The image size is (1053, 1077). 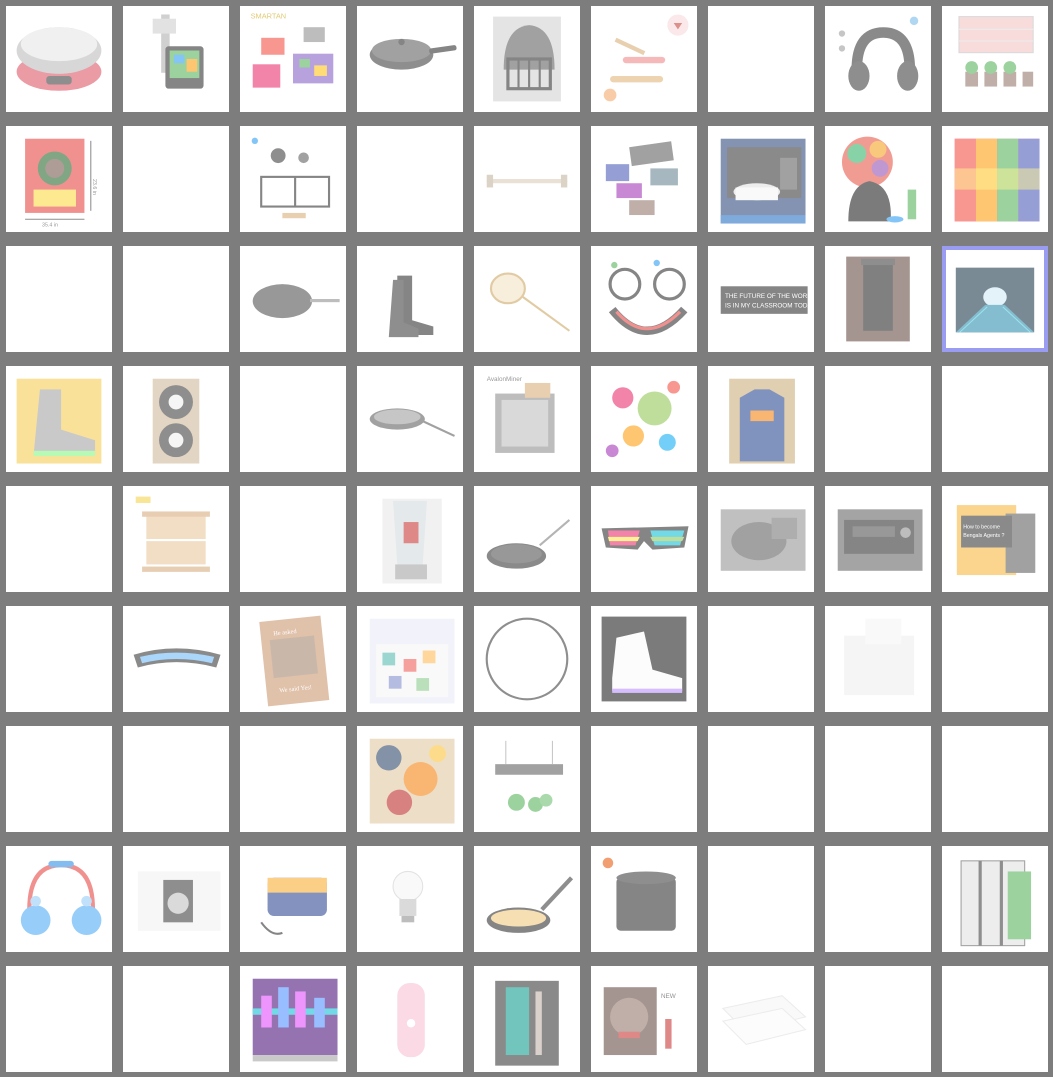 What do you see at coordinates (644, 539) in the screenshot?
I see `image-tile-rainbow-sunglasses` at bounding box center [644, 539].